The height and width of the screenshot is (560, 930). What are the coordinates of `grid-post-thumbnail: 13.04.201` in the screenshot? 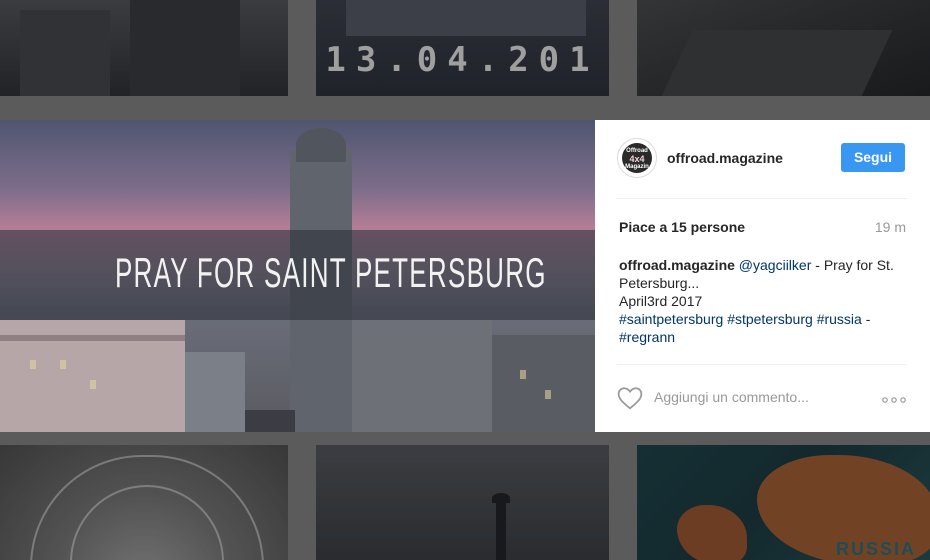 It's located at (462, 48).